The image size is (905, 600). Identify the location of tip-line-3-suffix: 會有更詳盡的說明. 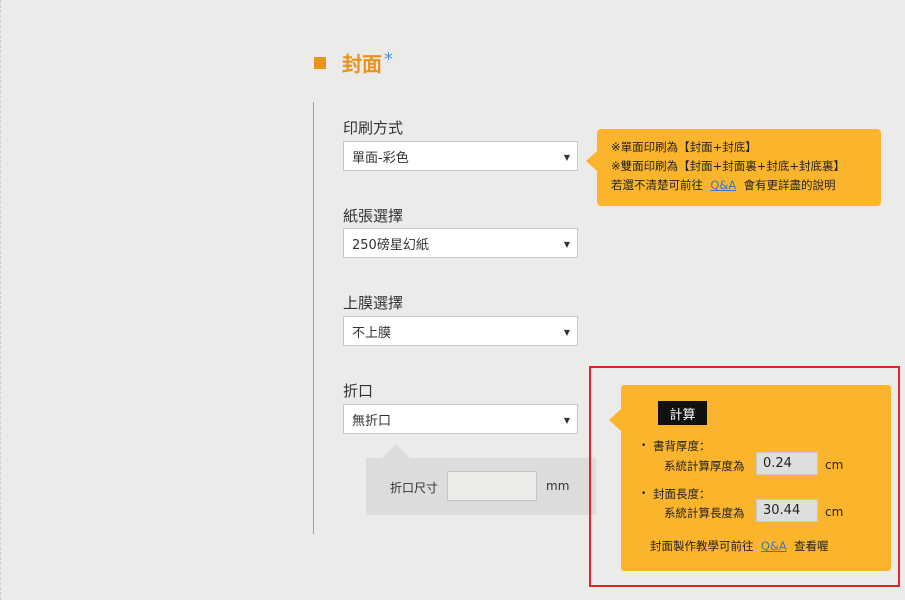
(789, 185).